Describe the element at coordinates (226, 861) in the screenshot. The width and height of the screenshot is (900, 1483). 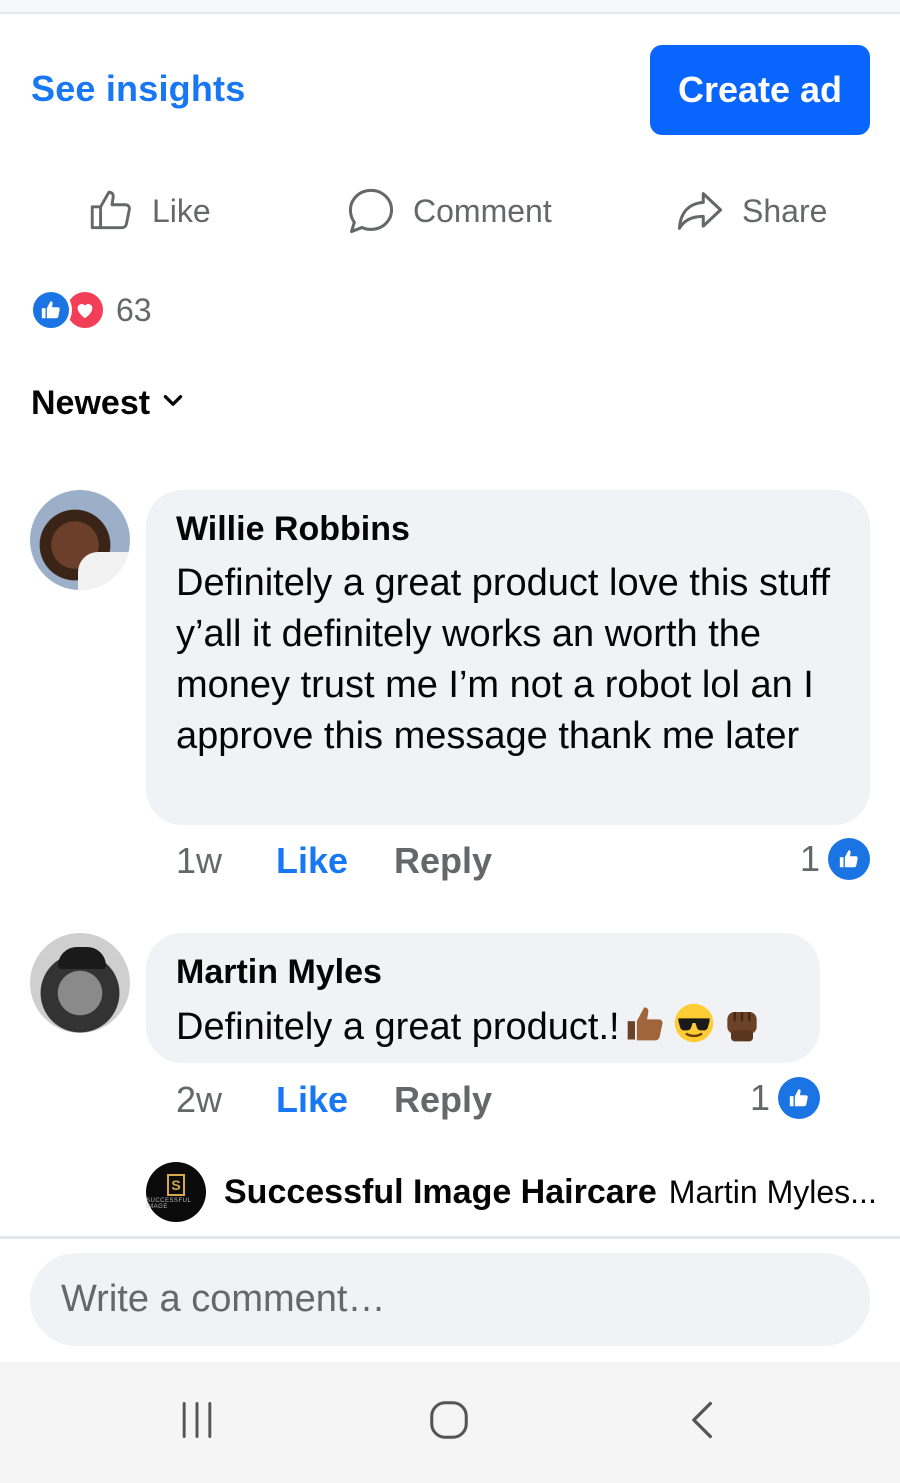
I see `comment-timestamp: 1w` at that location.